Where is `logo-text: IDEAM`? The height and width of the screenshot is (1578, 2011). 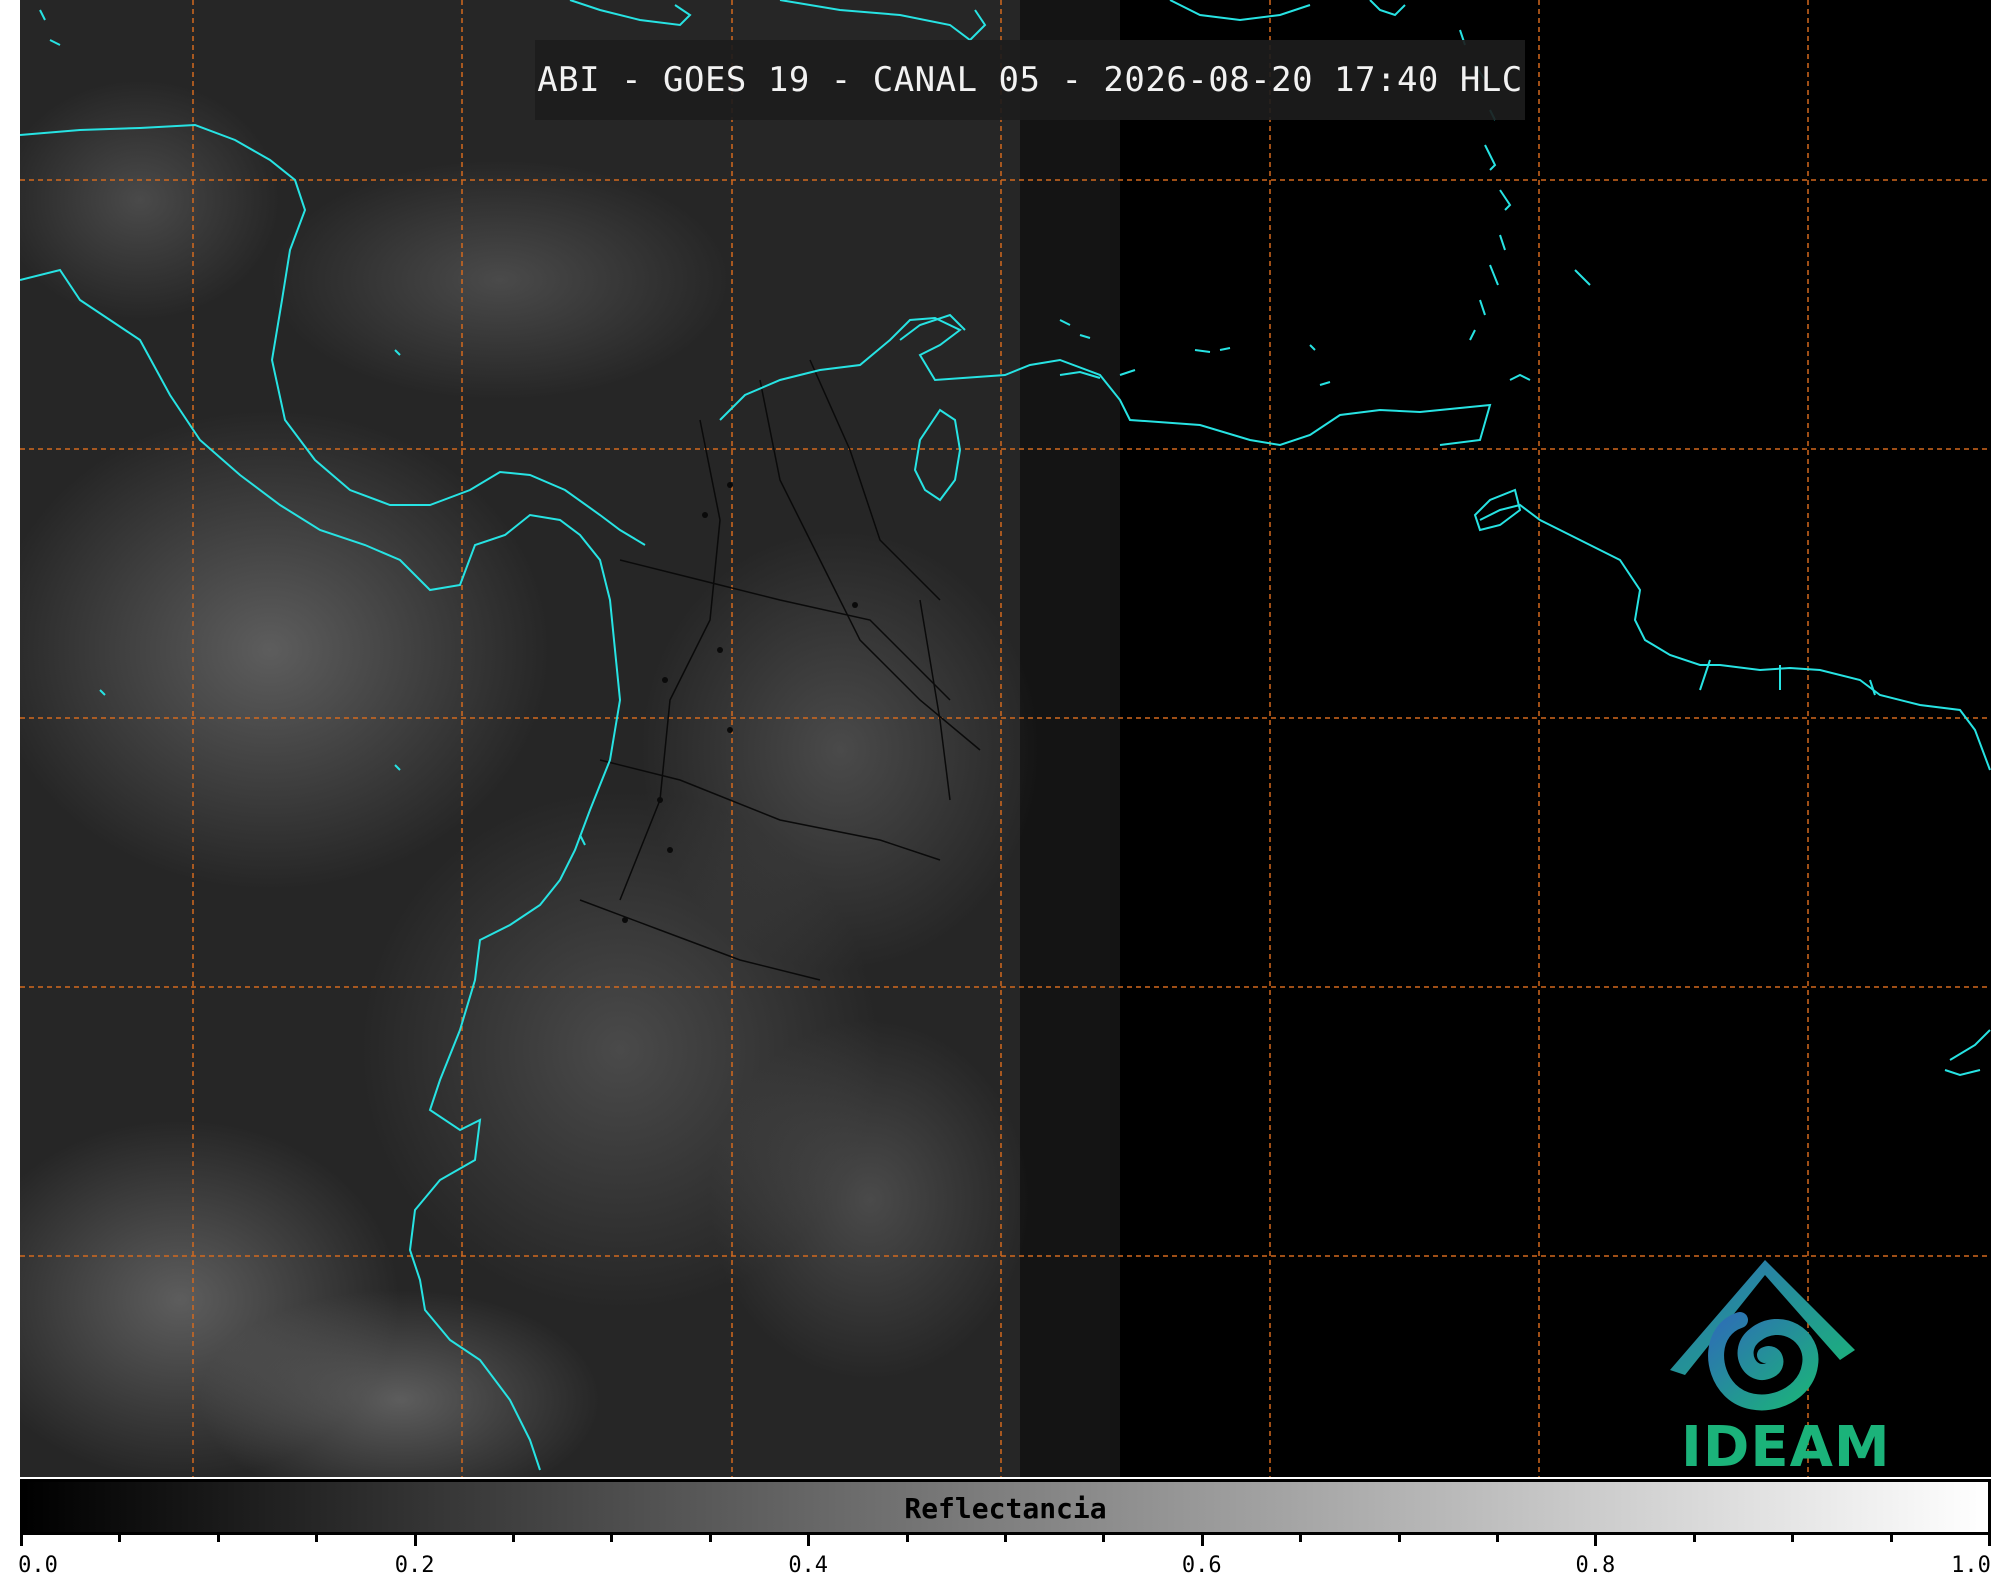 logo-text: IDEAM is located at coordinates (1786, 1447).